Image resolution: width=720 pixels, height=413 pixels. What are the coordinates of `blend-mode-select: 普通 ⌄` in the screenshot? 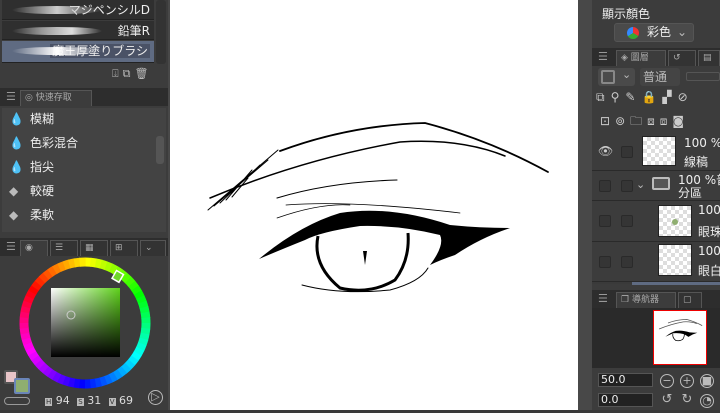 It's located at (660, 77).